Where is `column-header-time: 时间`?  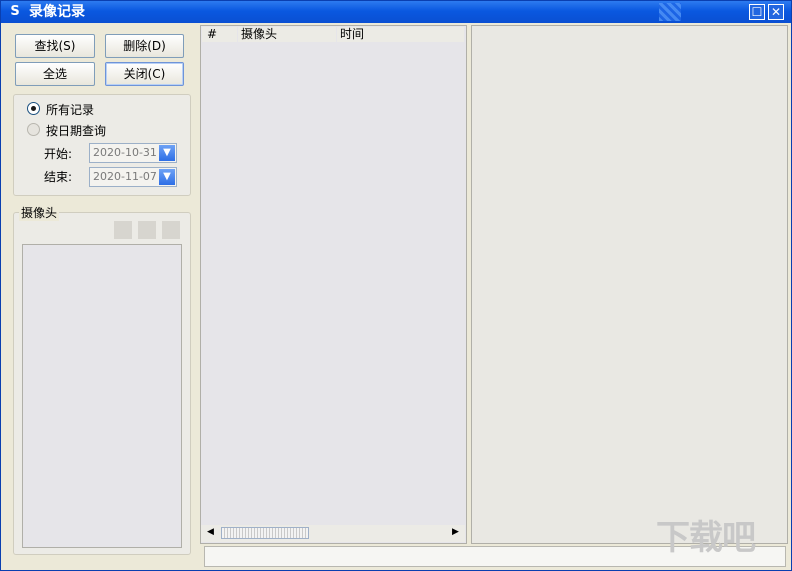
column-header-time: 时间 is located at coordinates (400, 34).